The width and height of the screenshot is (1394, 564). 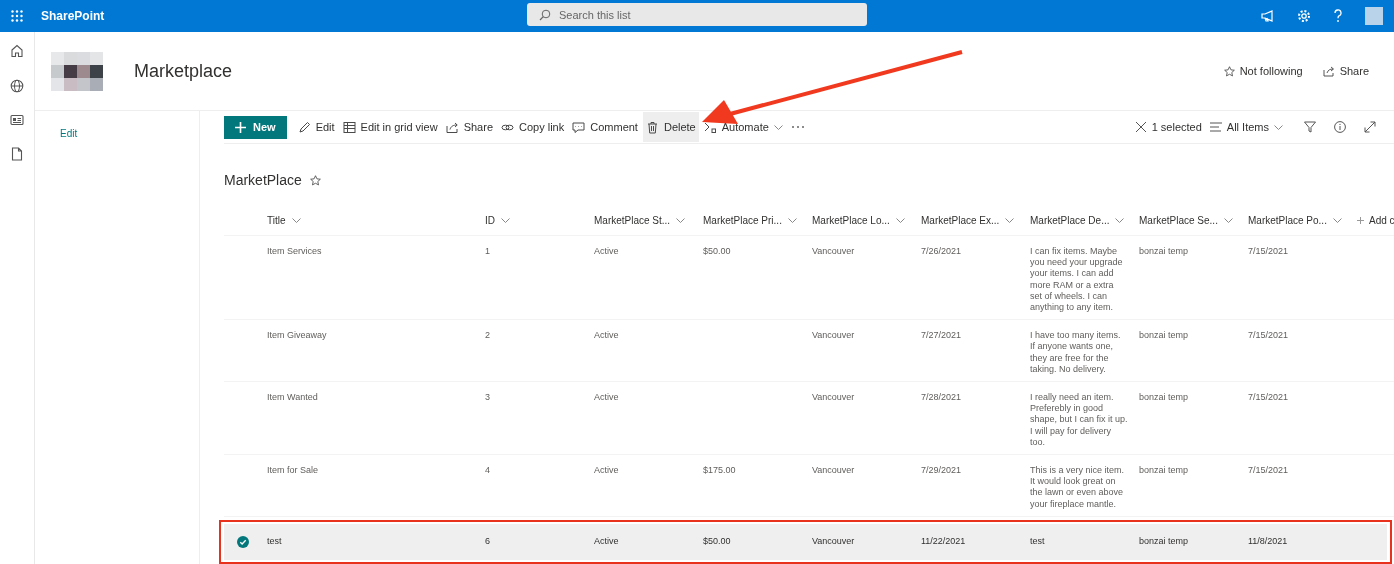 What do you see at coordinates (1375, 220) in the screenshot?
I see `add-column-button: Add c` at bounding box center [1375, 220].